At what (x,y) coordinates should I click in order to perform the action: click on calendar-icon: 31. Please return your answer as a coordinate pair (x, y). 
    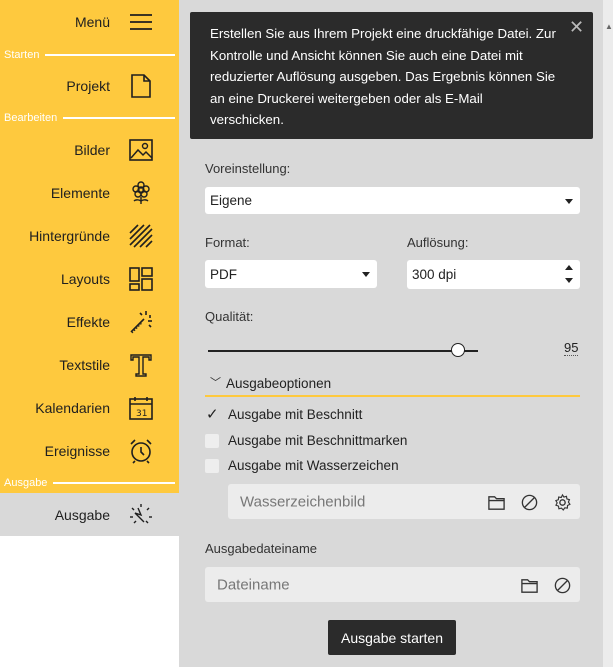
    Looking at the image, I should click on (141, 408).